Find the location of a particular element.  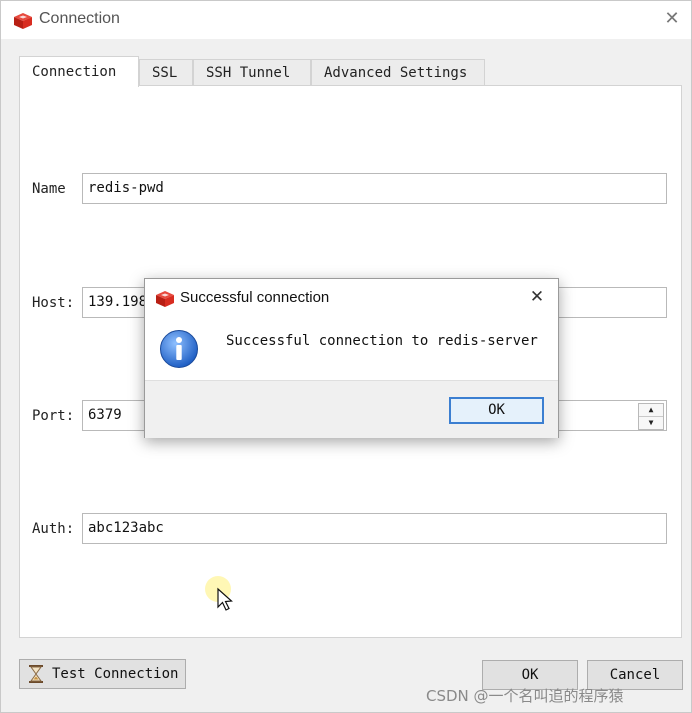

auth-field: abc123abc is located at coordinates (374, 528).